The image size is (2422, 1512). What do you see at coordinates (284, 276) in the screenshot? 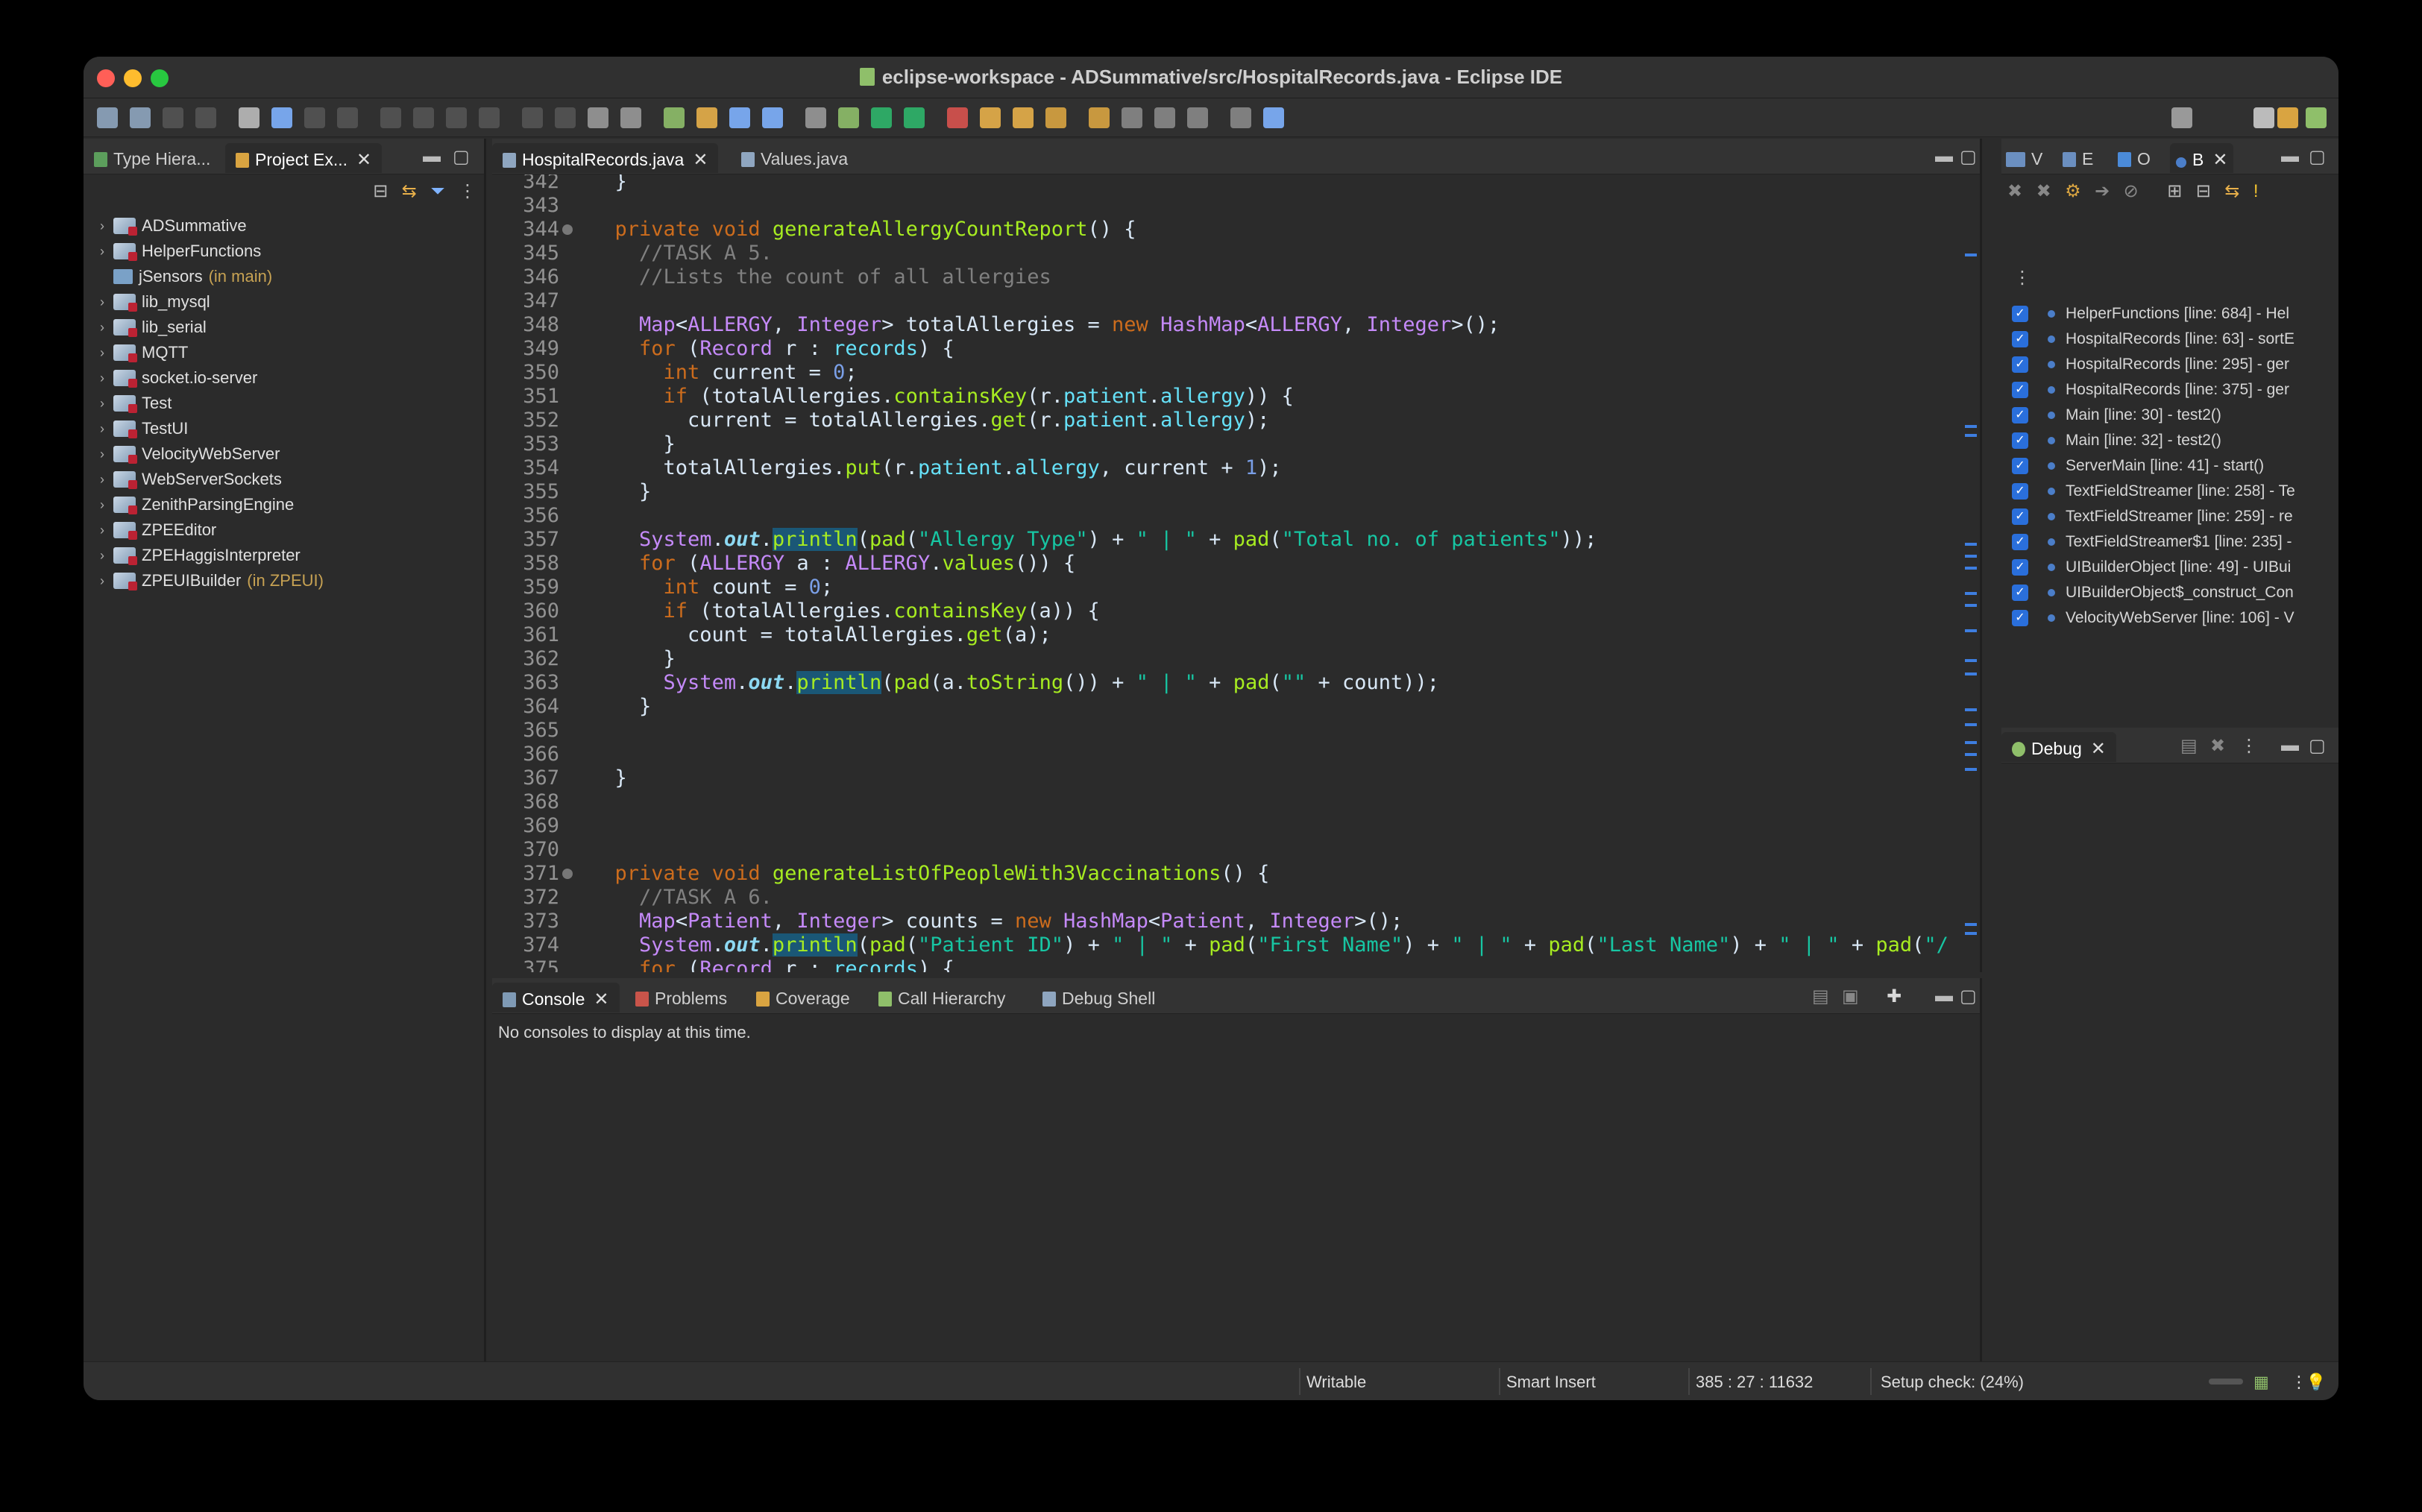
I see `tree-item: jSensors (in main)` at bounding box center [284, 276].